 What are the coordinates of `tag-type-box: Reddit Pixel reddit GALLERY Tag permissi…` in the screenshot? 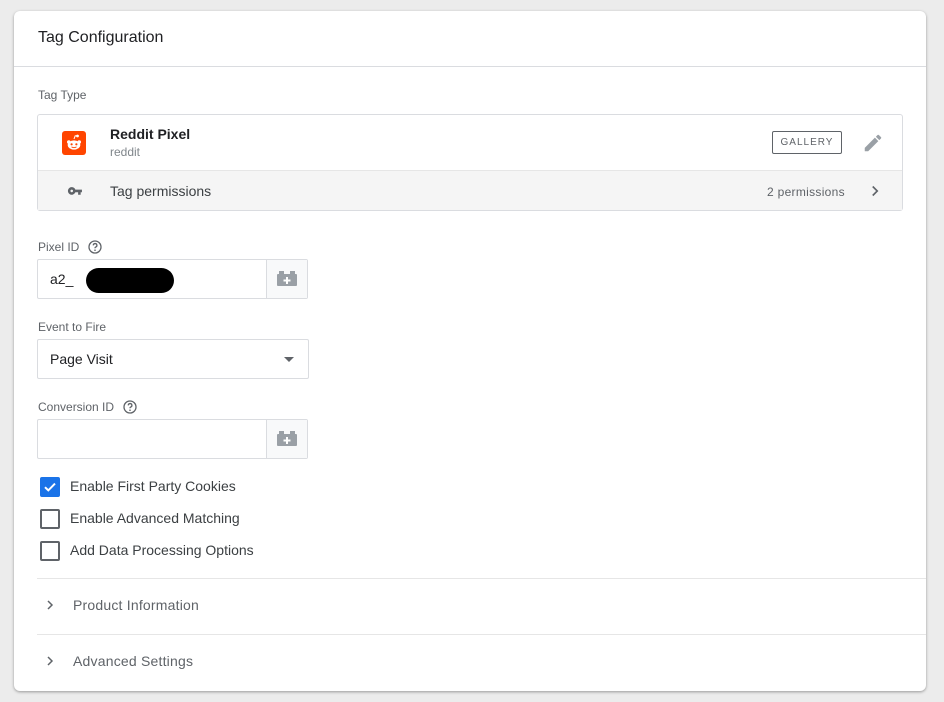 It's located at (470, 162).